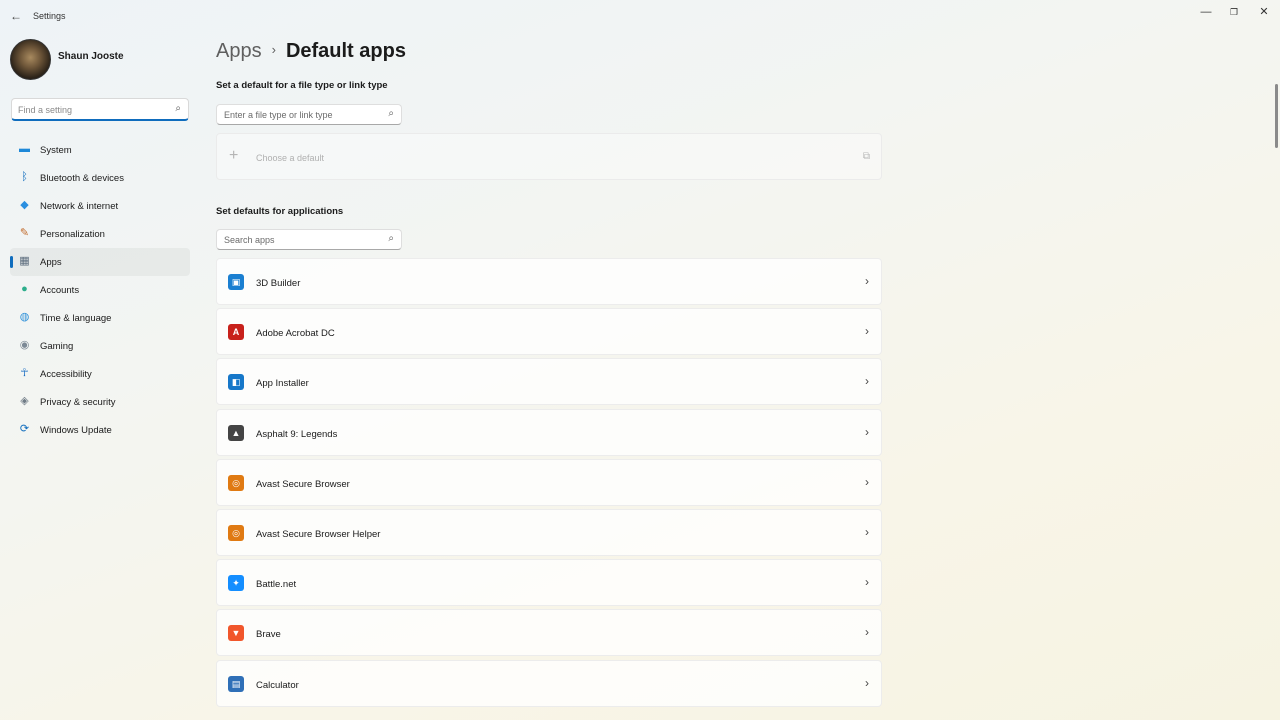 This screenshot has height=720, width=1280. What do you see at coordinates (16, 16) in the screenshot?
I see `back-button: ←` at bounding box center [16, 16].